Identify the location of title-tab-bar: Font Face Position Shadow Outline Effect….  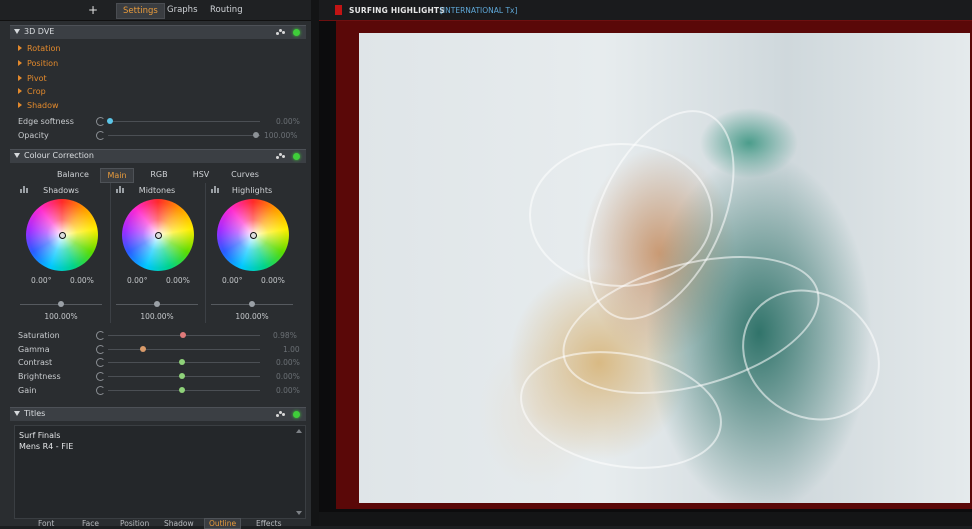
(160, 523).